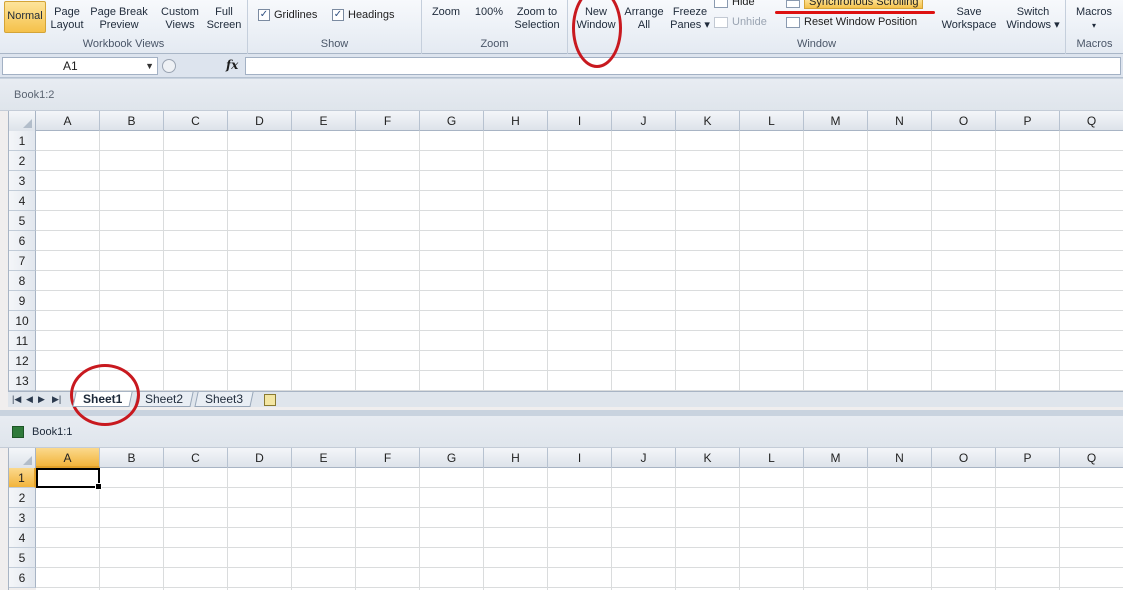  What do you see at coordinates (224, 19) in the screenshot?
I see `full-screen-button: Full Screen` at bounding box center [224, 19].